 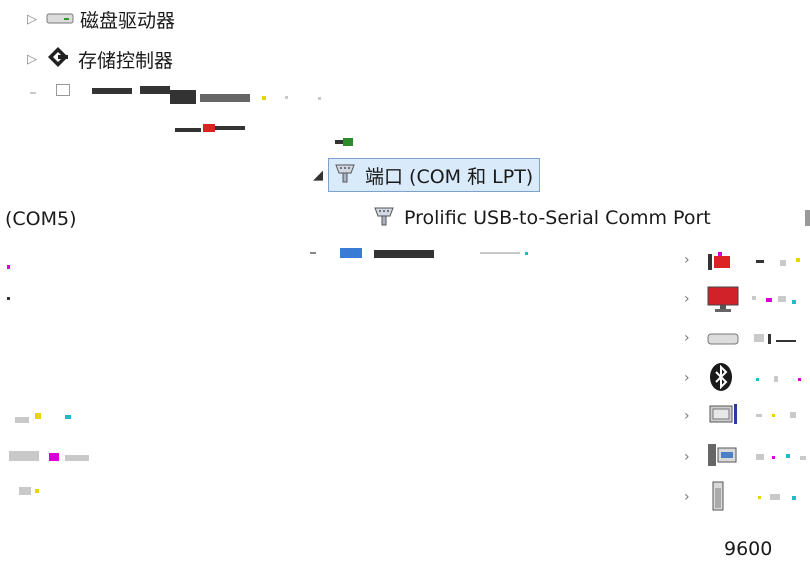 I want to click on tree-item-ports: ◢ 端口 (COM 和 LPT), so click(x=424, y=175).